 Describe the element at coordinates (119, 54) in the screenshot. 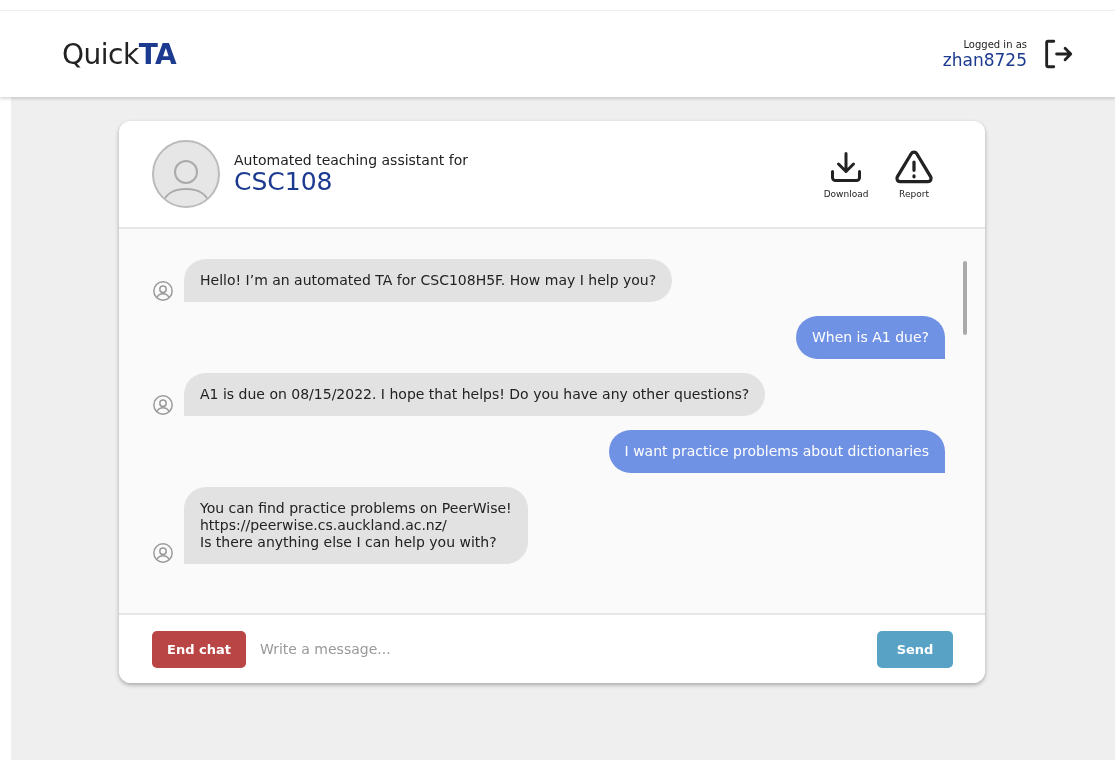

I see `app-logo: QuickTA` at that location.